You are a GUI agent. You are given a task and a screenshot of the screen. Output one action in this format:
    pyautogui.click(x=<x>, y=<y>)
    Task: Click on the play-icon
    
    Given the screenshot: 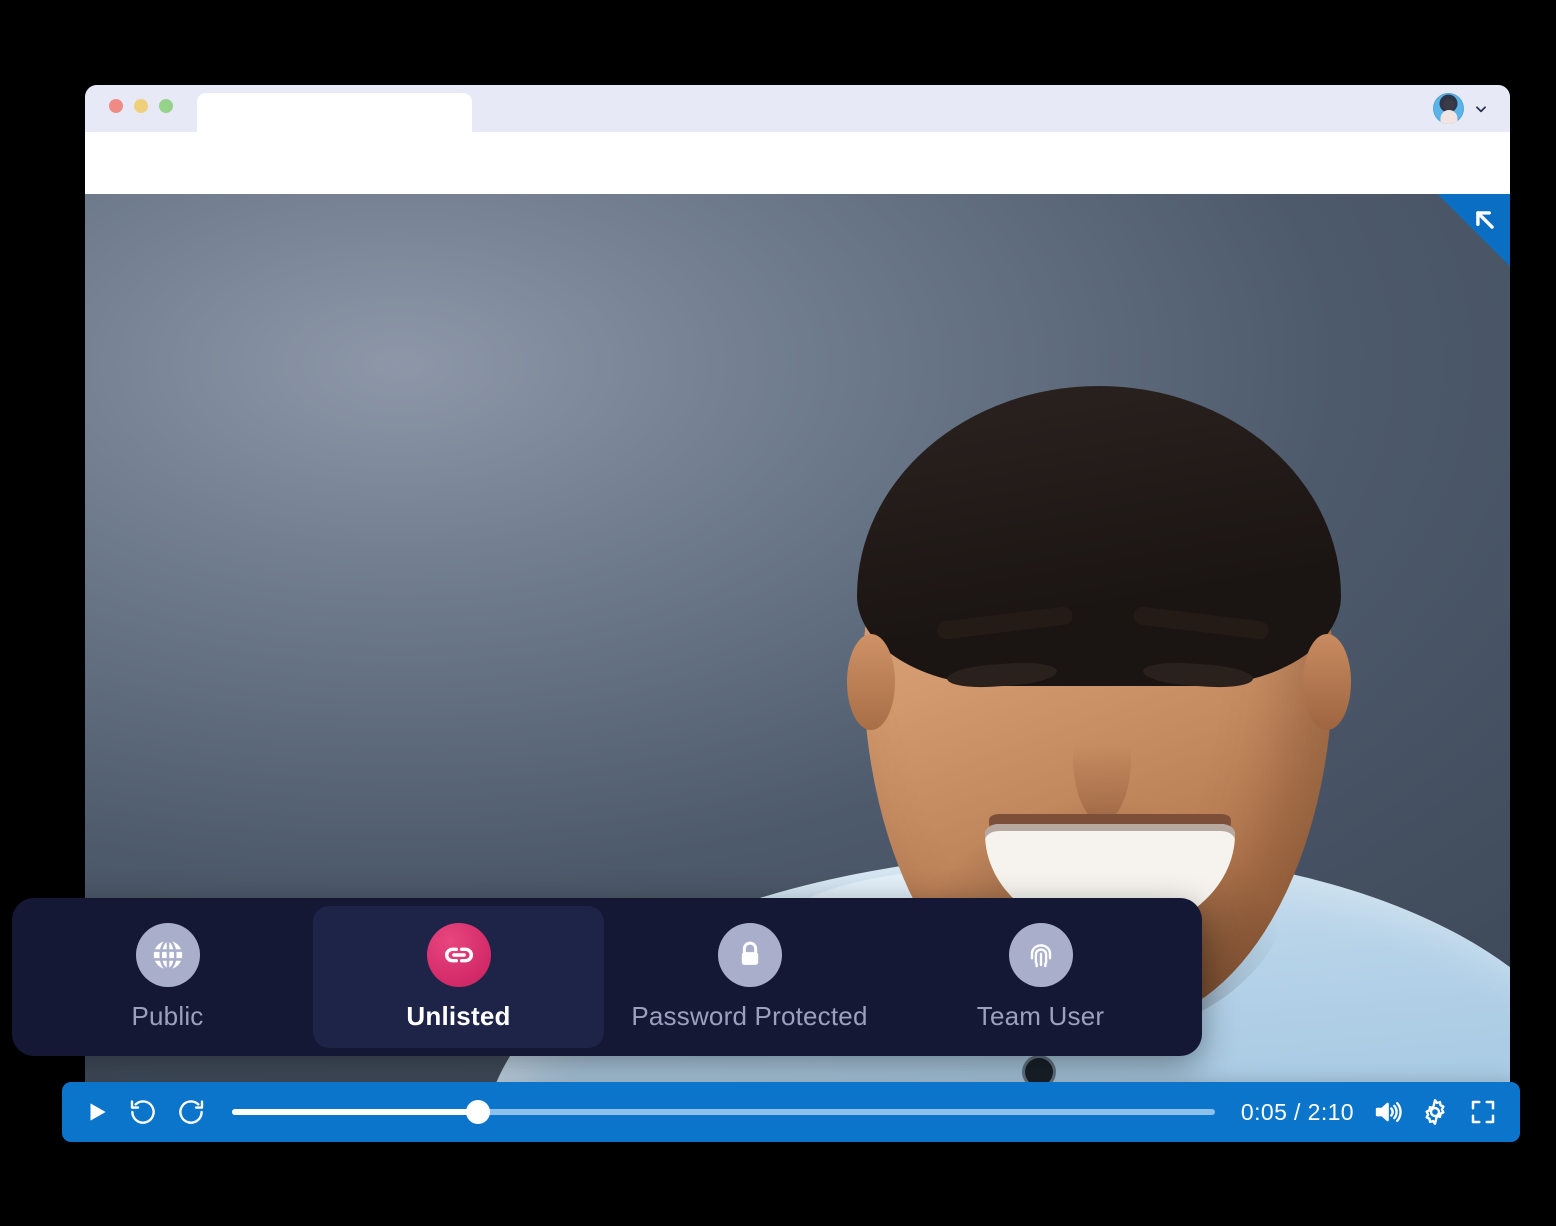 What is the action you would take?
    pyautogui.click(x=98, y=1112)
    